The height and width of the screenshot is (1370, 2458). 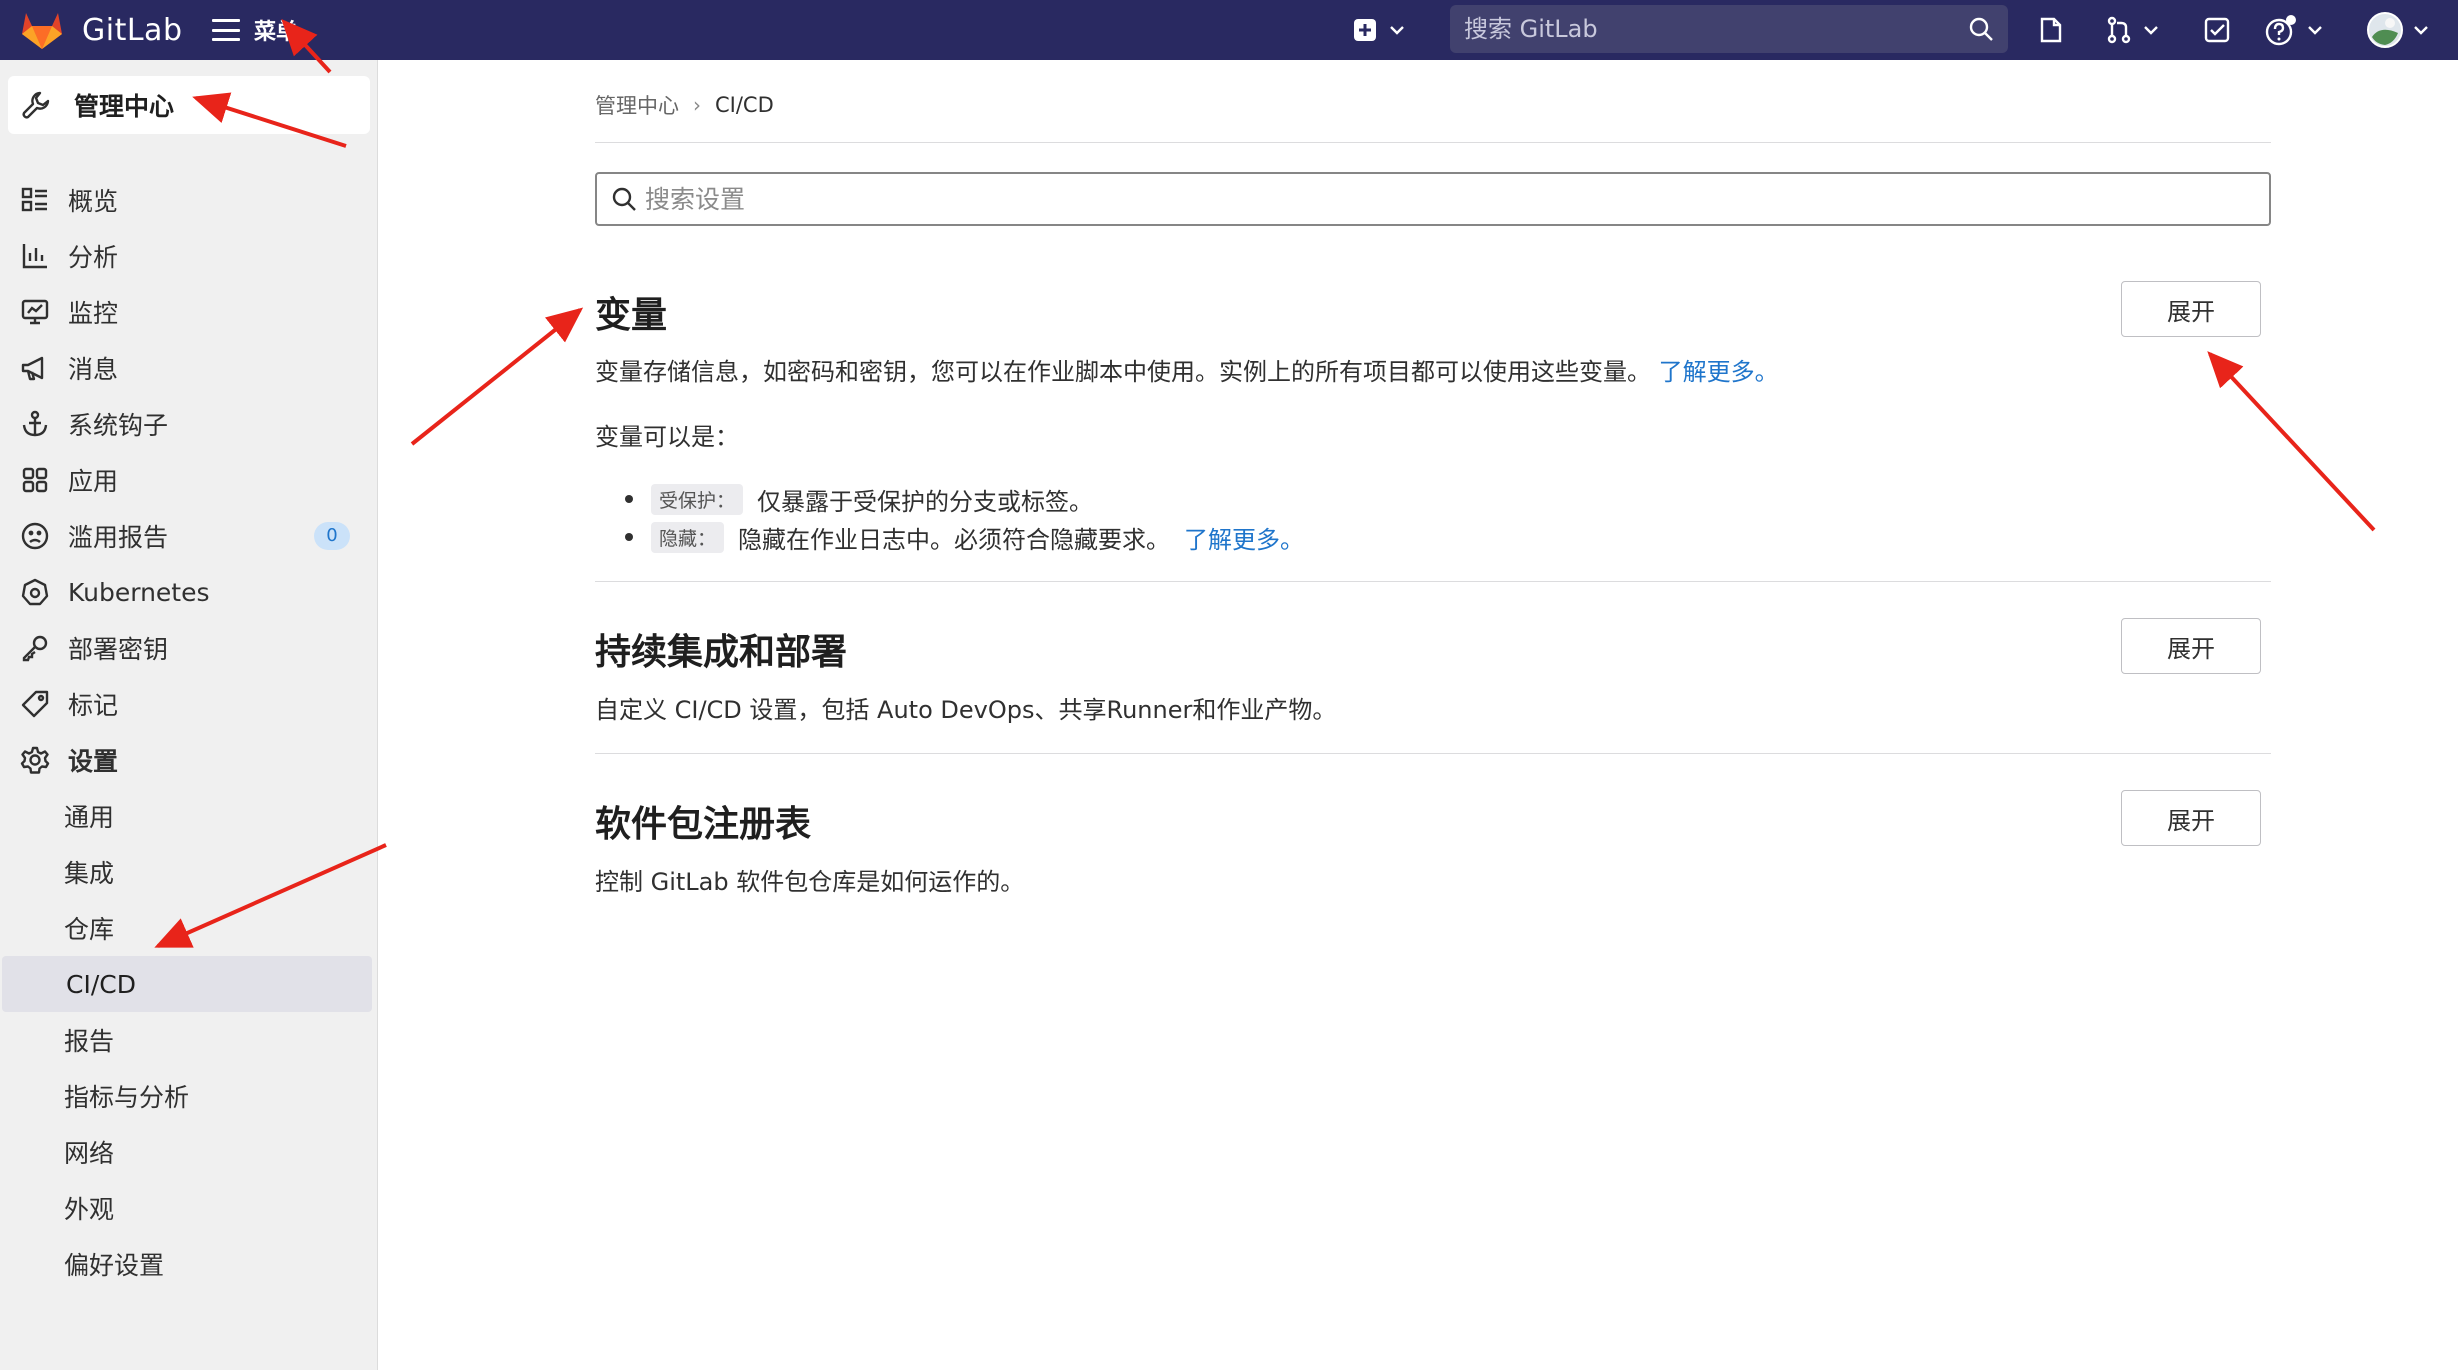 What do you see at coordinates (1704, 29) in the screenshot?
I see `global-search-input` at bounding box center [1704, 29].